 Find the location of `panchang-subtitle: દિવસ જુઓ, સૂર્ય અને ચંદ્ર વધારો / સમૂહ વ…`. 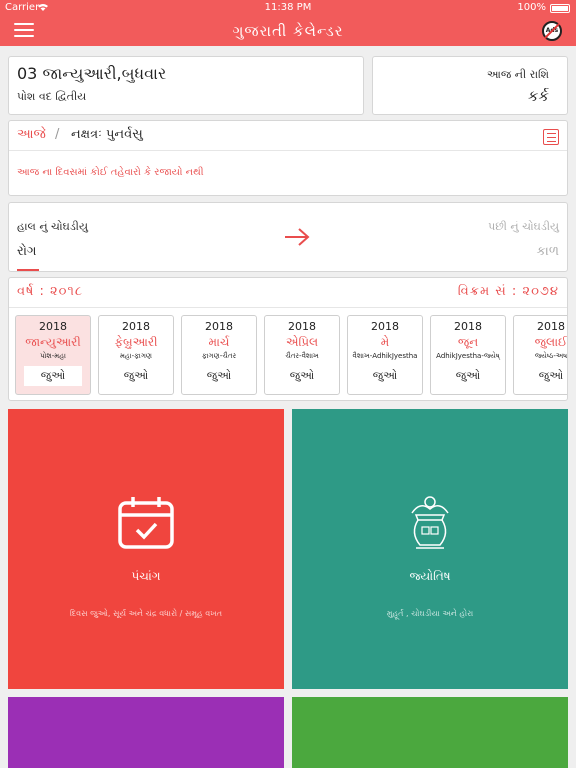

panchang-subtitle: દિવસ જુઓ, સૂર્ય અને ચંદ્ર વધારો / સમૂહ વ… is located at coordinates (146, 613).